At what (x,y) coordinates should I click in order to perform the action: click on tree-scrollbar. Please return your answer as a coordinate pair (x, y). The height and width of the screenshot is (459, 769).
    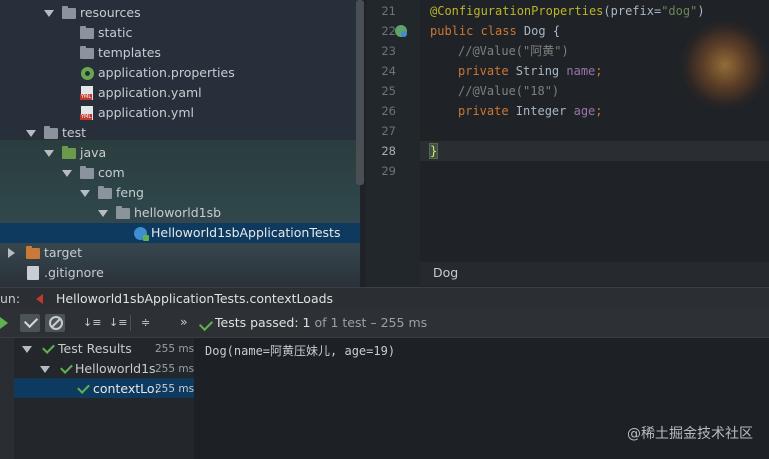
    Looking at the image, I should click on (360, 92).